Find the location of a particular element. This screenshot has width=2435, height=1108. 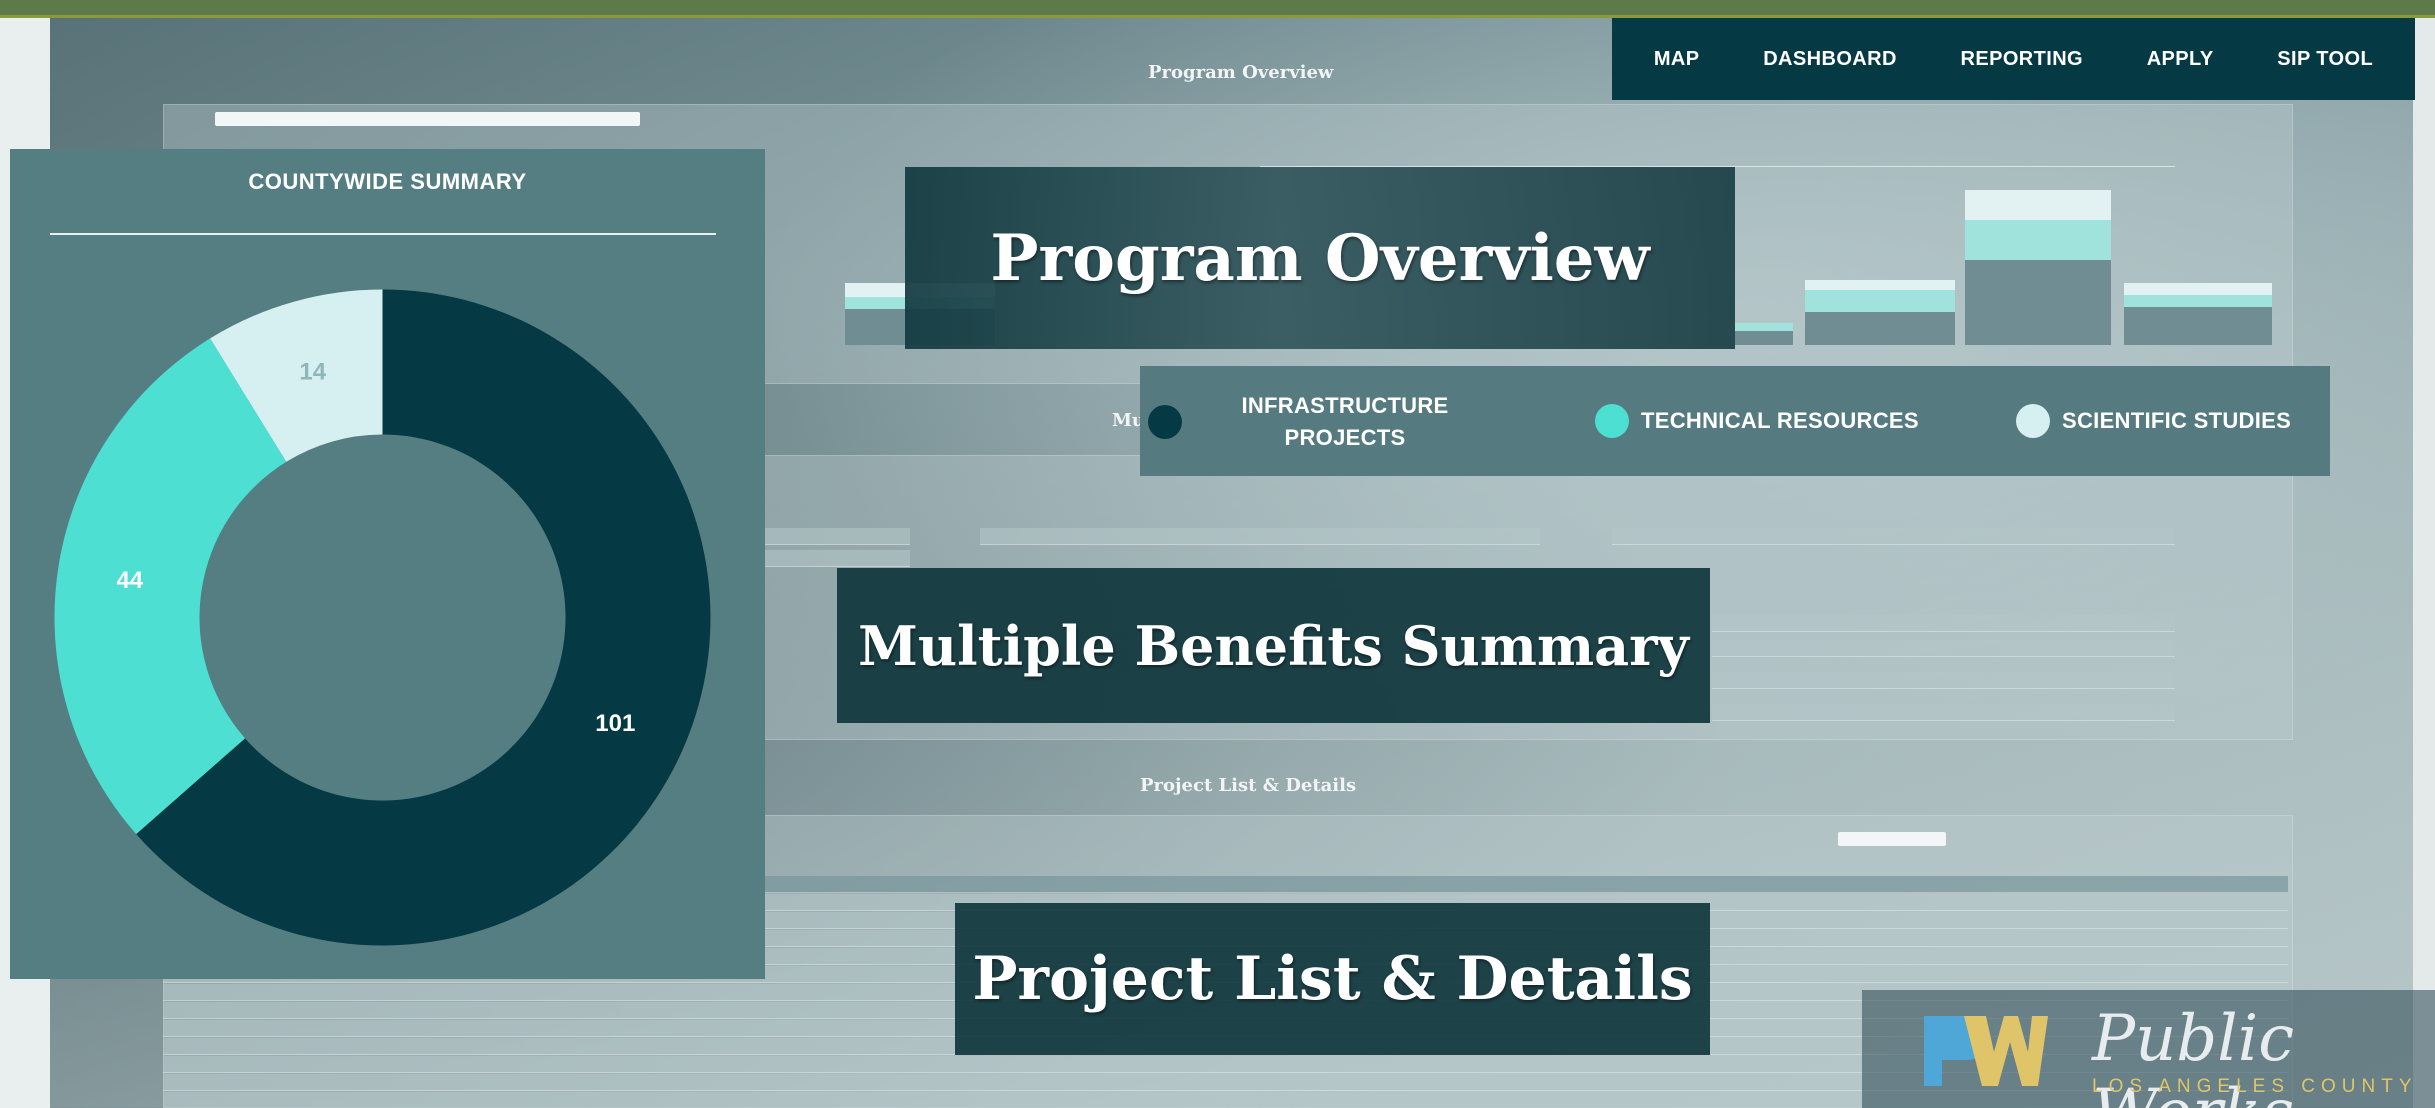

project-list-text: Project List & Details is located at coordinates (1332, 979).